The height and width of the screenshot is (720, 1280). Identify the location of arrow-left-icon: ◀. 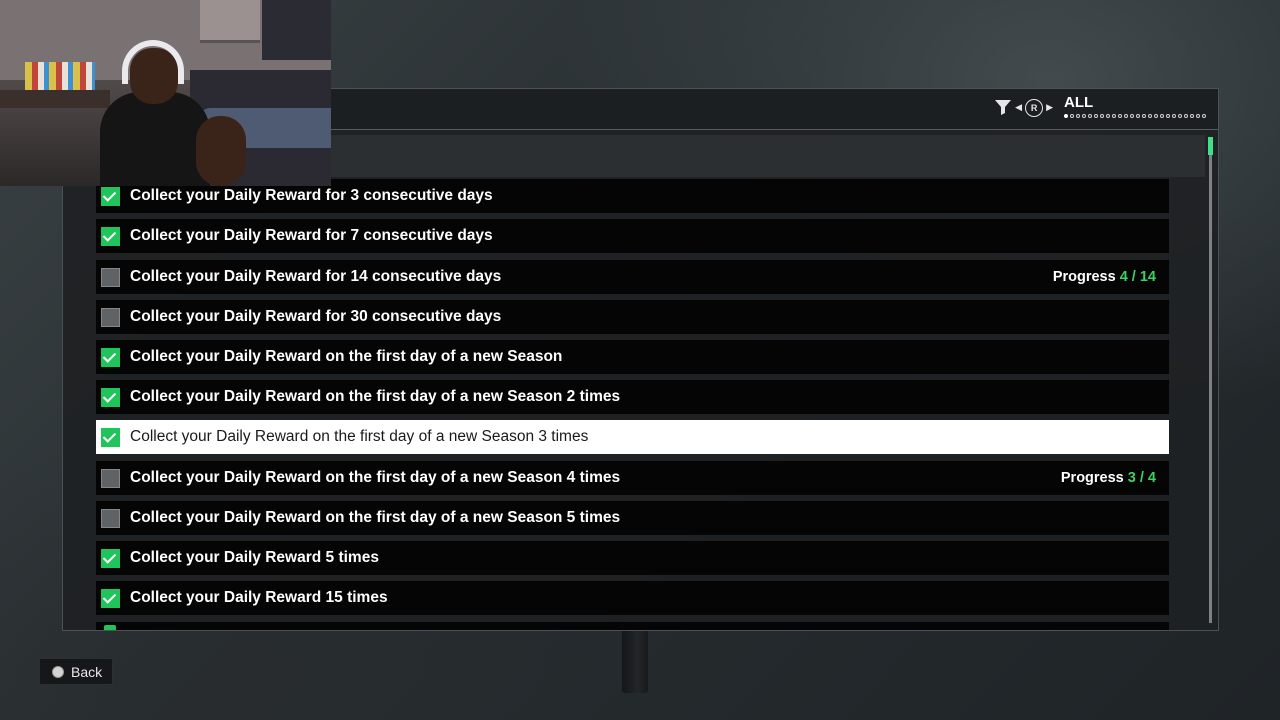
(1018, 107).